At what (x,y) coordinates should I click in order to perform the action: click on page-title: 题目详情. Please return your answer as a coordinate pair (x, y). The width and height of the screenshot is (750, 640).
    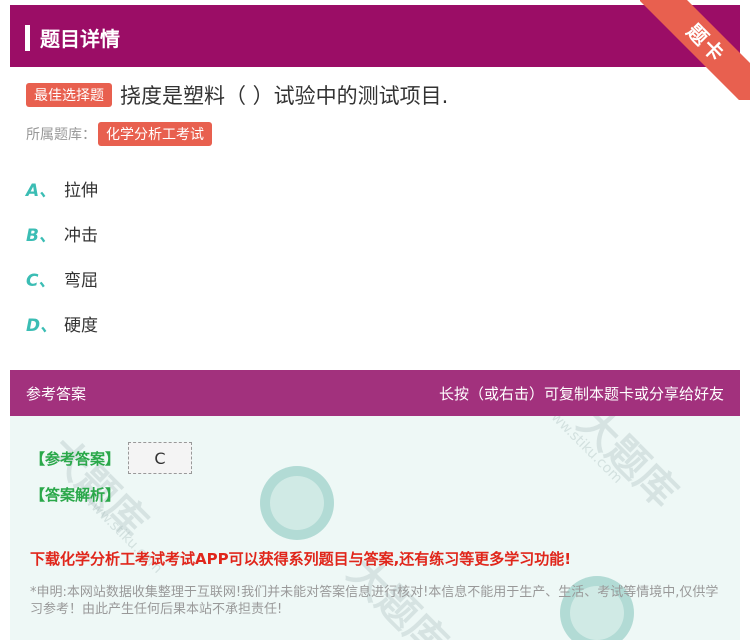
    Looking at the image, I should click on (80, 39).